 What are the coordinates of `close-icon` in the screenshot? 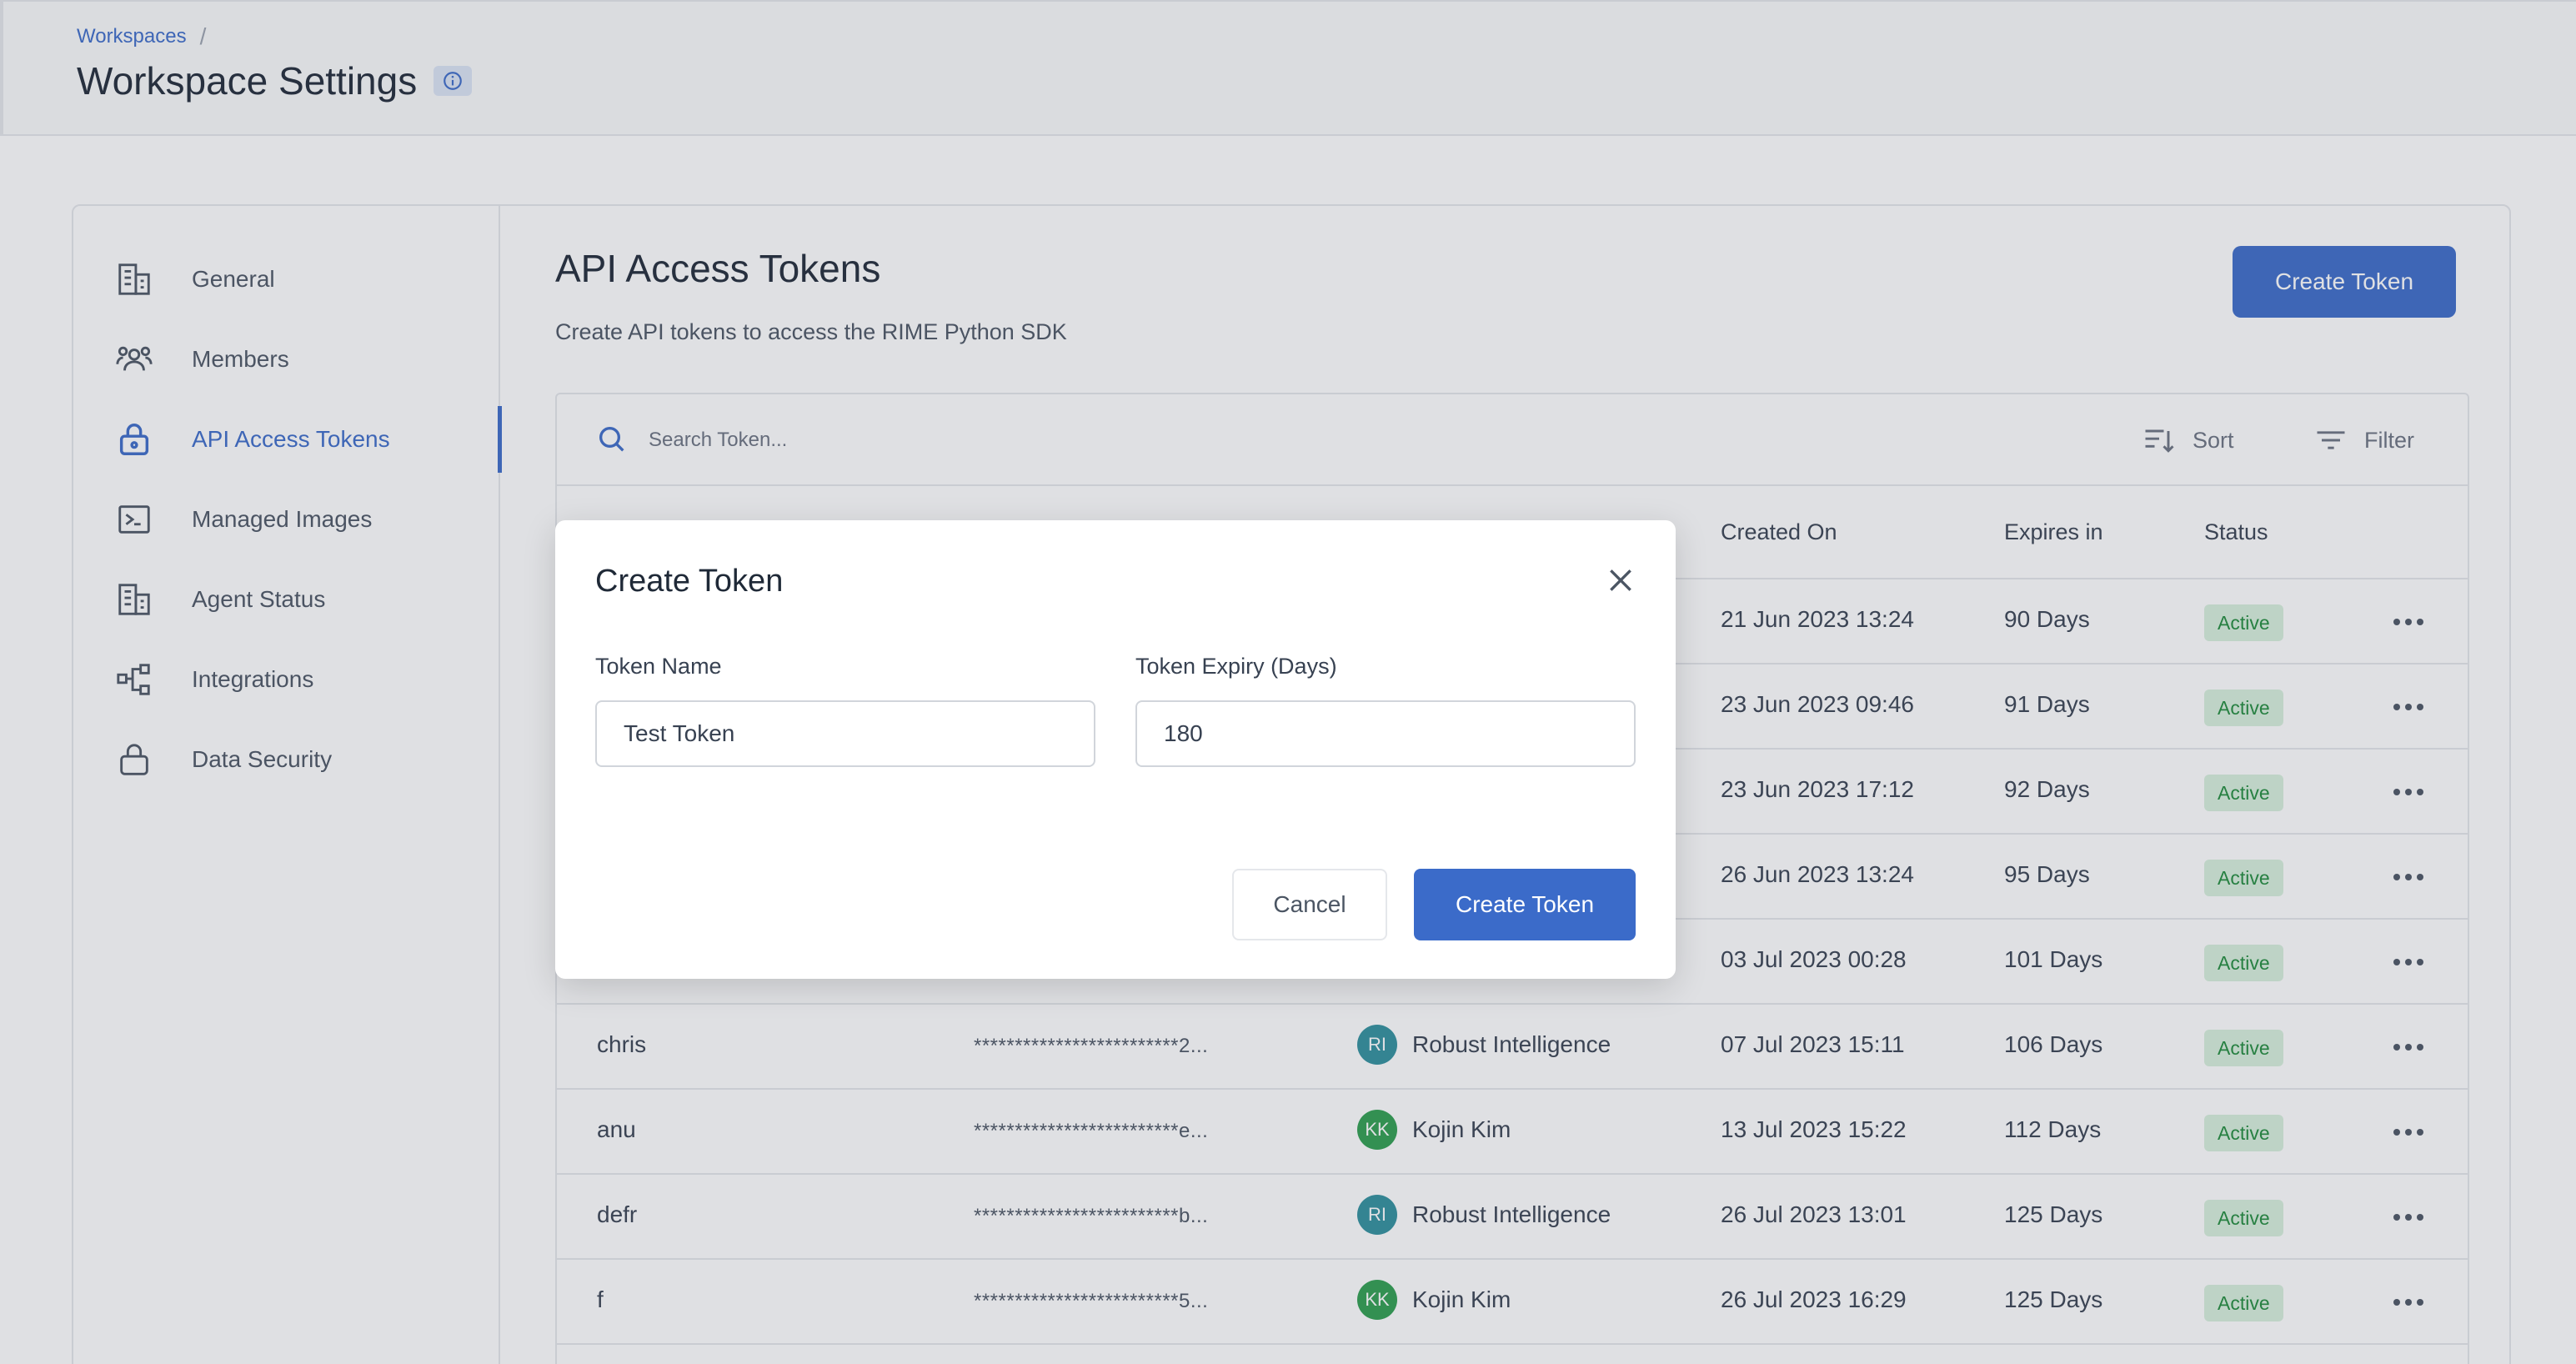 It's located at (1620, 580).